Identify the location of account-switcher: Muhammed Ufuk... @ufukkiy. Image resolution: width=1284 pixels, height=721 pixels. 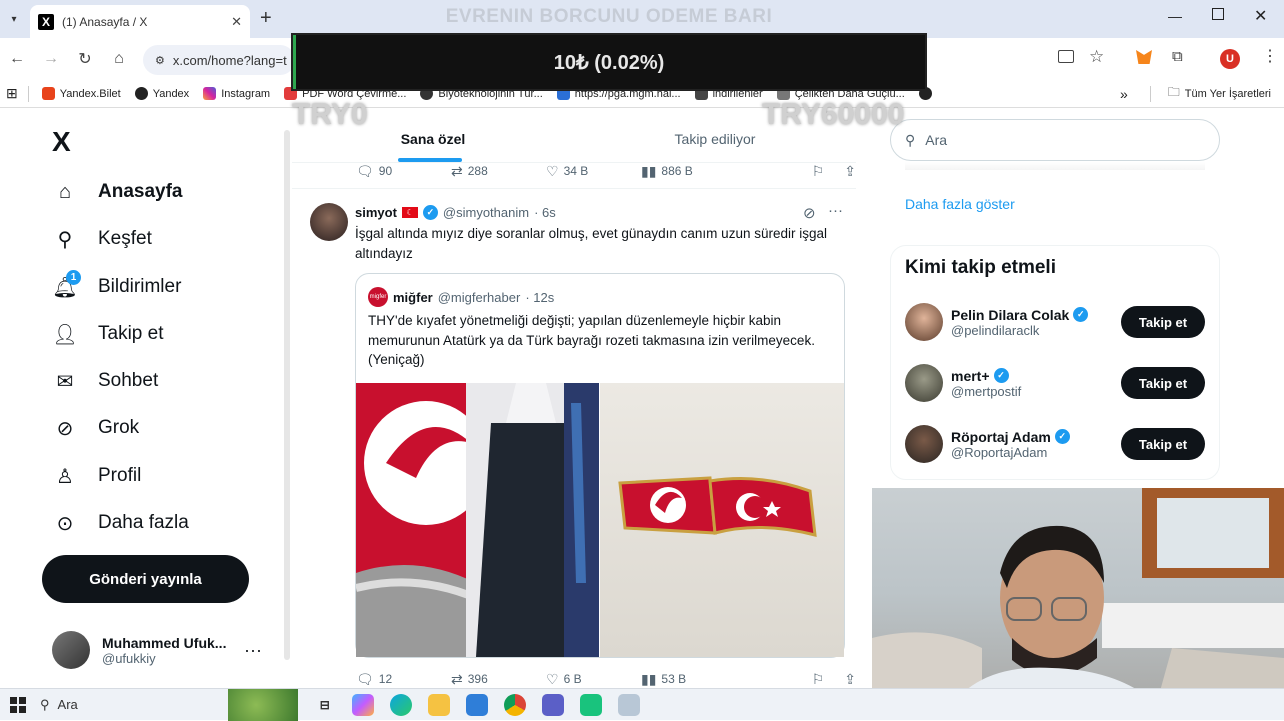
(162, 650).